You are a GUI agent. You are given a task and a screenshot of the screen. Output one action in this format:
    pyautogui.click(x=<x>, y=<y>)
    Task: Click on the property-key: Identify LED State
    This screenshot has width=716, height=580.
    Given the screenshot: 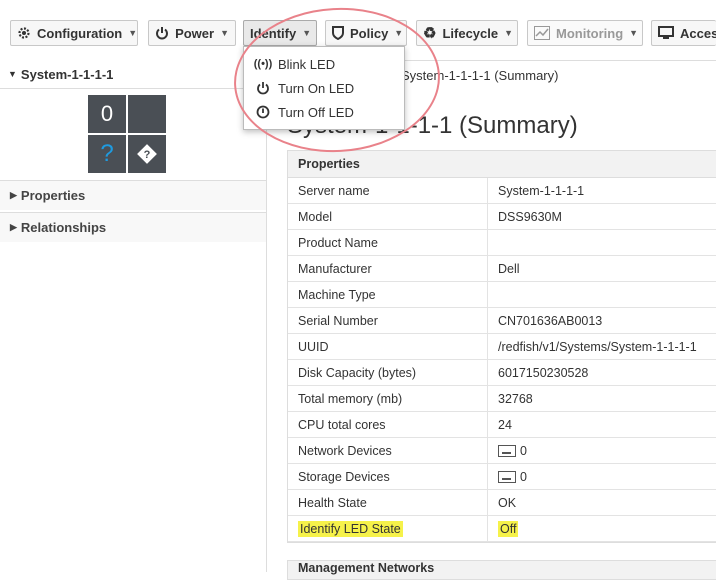 What is the action you would take?
    pyautogui.click(x=388, y=528)
    